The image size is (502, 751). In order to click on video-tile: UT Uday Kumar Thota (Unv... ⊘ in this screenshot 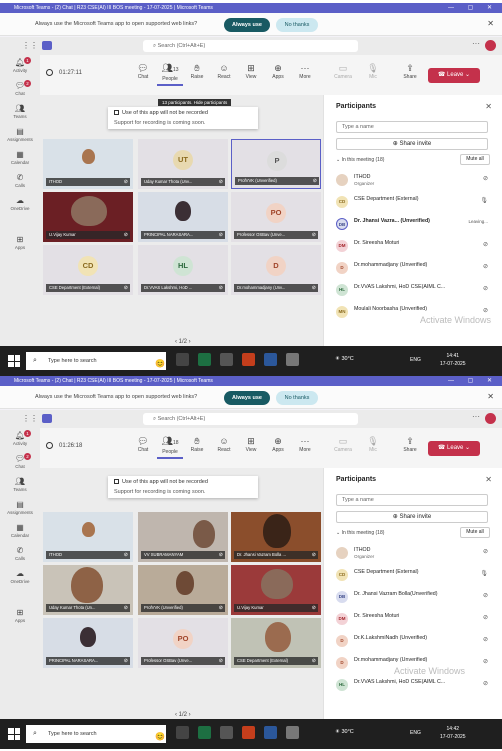, I will do `click(183, 164)`.